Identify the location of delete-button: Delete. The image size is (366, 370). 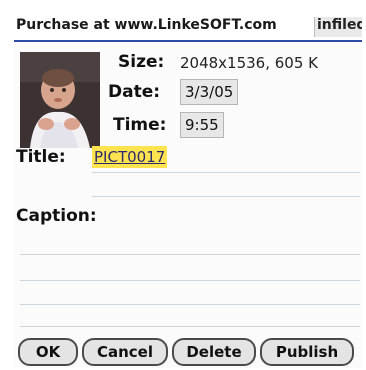
(214, 352).